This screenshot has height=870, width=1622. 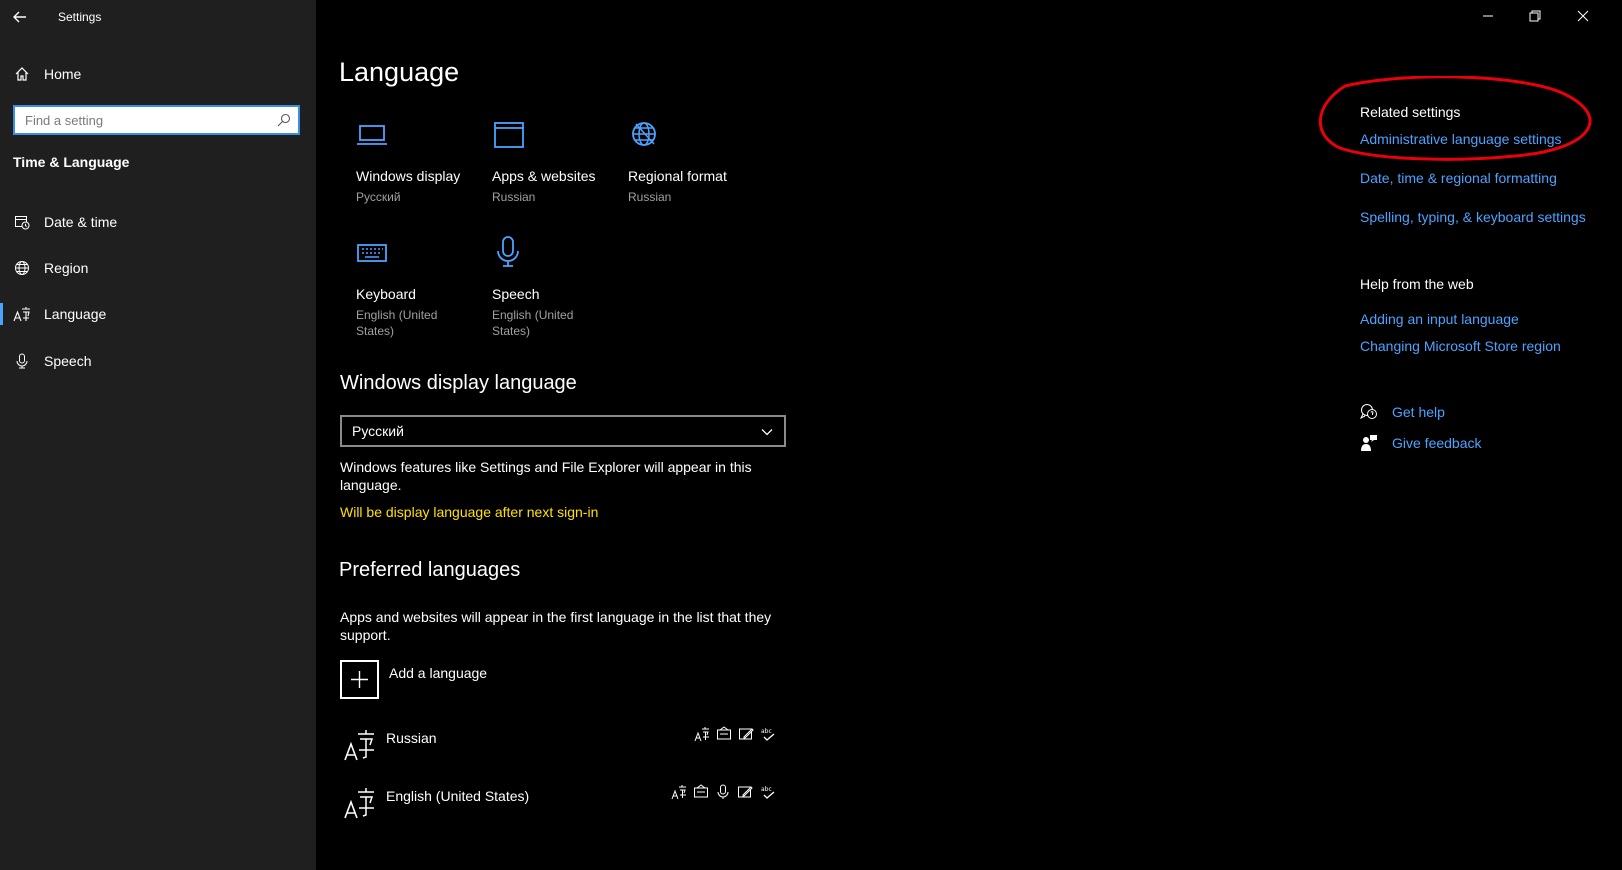 What do you see at coordinates (20, 17) in the screenshot?
I see `back-arrow-icon` at bounding box center [20, 17].